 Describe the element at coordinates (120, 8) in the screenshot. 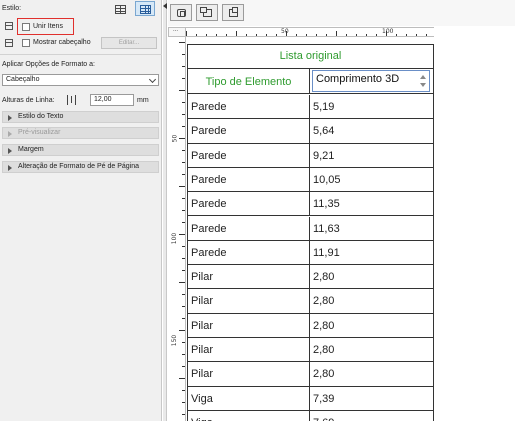

I see `table-view-button` at that location.